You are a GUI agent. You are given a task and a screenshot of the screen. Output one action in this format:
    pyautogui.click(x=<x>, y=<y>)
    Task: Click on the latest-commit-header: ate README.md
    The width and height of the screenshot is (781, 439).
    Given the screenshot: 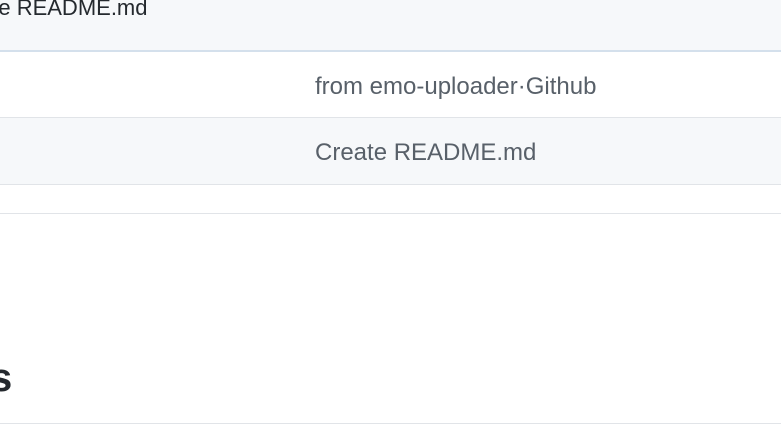 What is the action you would take?
    pyautogui.click(x=390, y=26)
    